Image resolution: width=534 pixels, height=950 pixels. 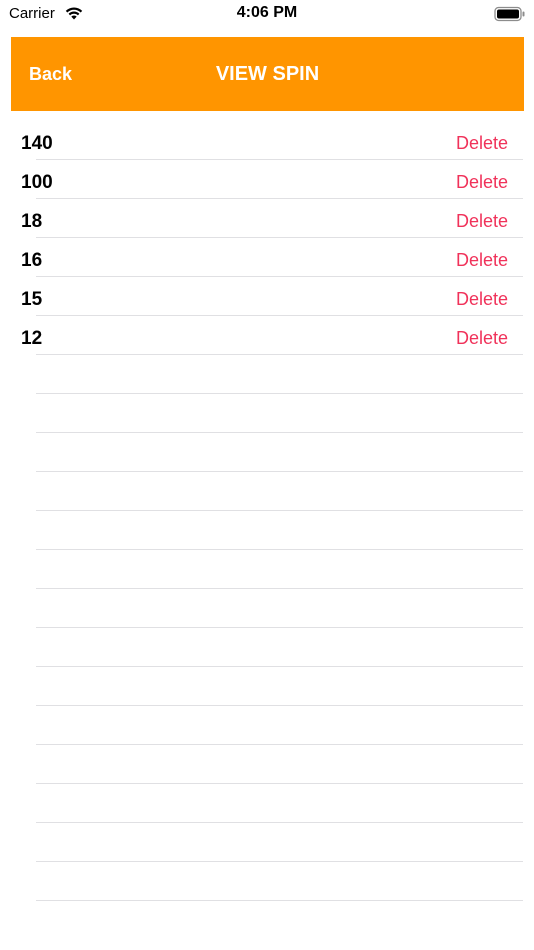 What do you see at coordinates (279, 900) in the screenshot?
I see `row-divider` at bounding box center [279, 900].